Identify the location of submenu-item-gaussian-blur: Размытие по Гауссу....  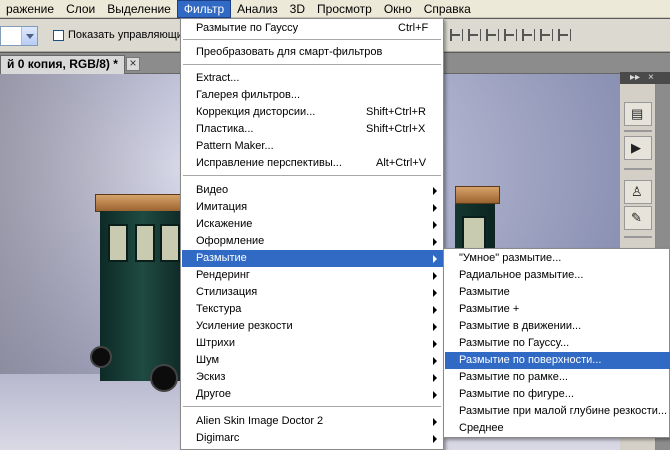
(557, 343).